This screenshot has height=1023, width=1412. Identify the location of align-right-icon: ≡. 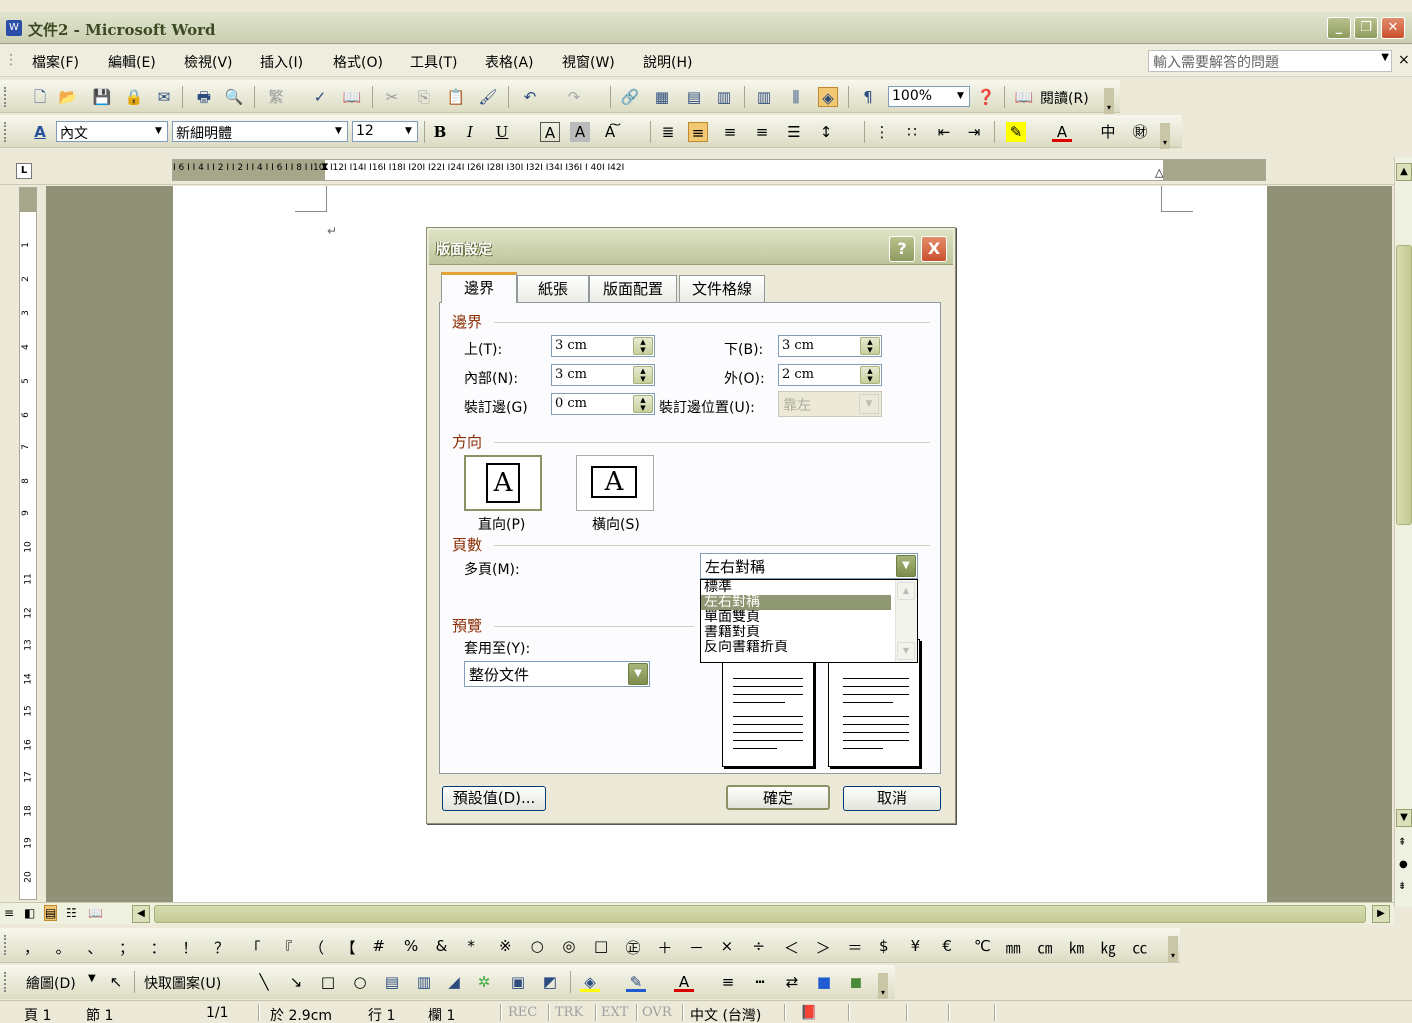
(762, 132).